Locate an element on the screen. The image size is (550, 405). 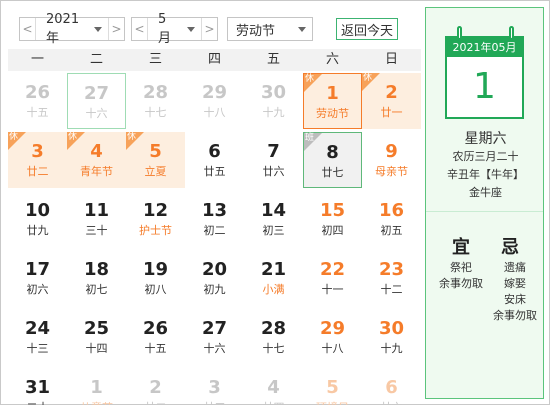
weekday-label: 三 is located at coordinates (155, 59).